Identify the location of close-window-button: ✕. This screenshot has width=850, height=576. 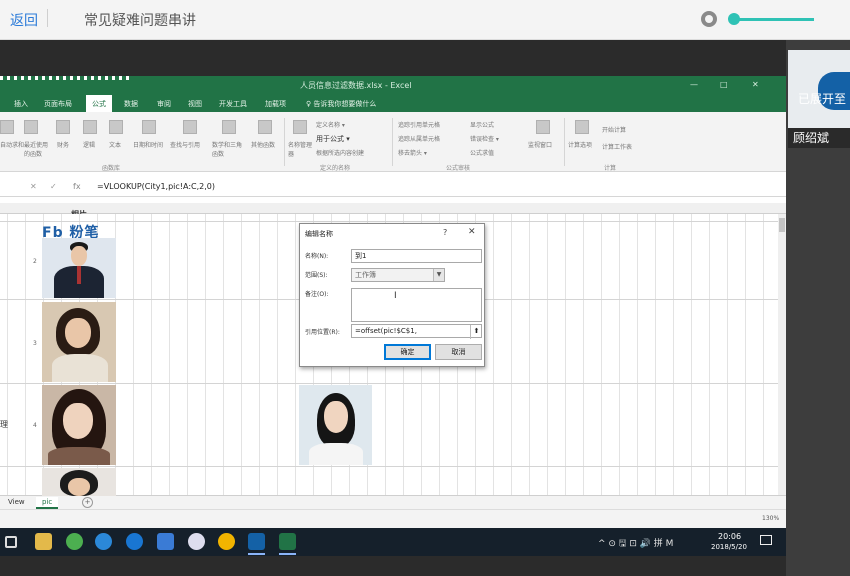
(755, 84).